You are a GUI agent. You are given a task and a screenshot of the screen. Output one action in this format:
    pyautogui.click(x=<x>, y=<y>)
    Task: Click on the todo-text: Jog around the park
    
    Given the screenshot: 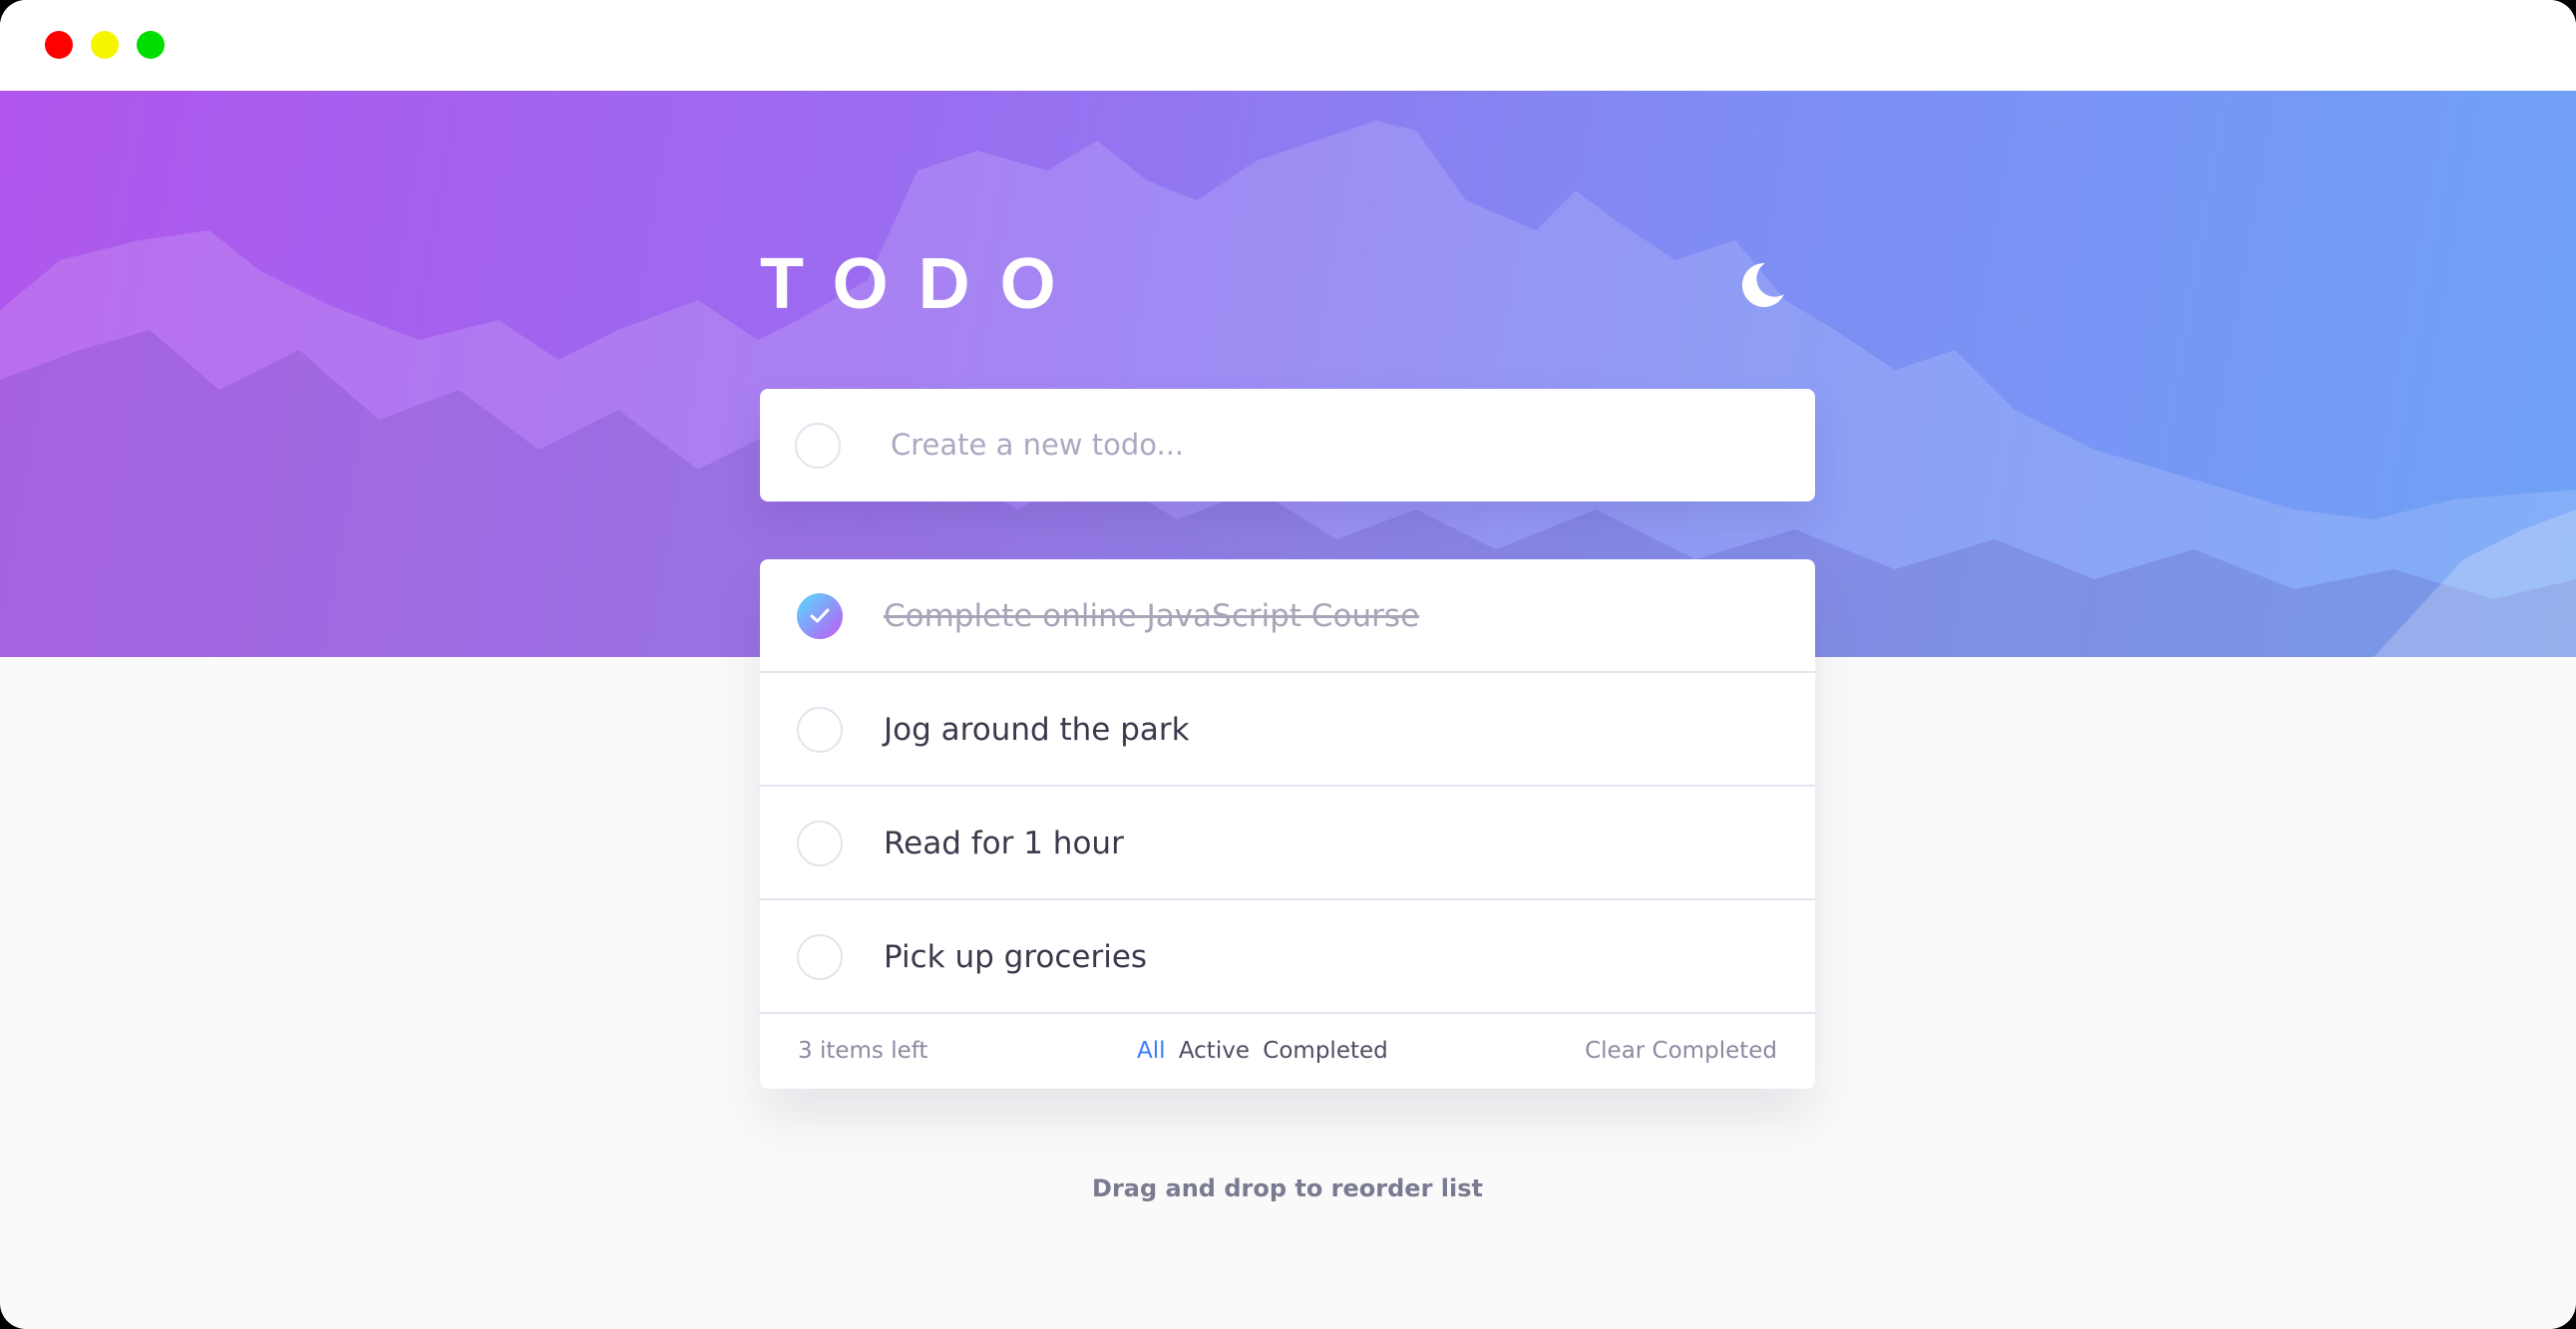 What is the action you would take?
    pyautogui.click(x=1037, y=730)
    